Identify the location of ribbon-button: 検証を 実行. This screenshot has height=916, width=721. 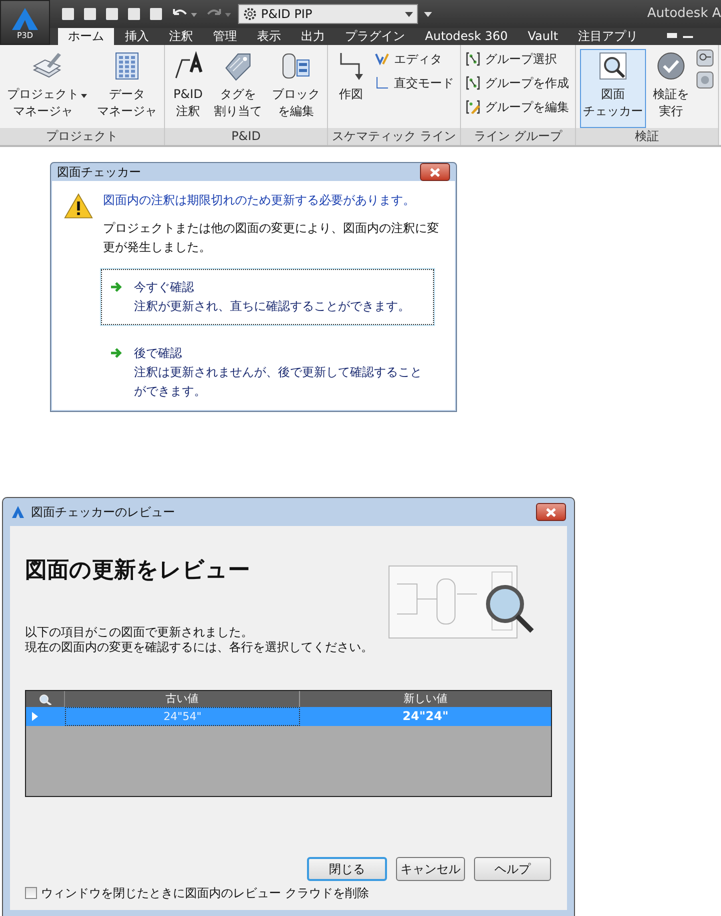
(671, 88).